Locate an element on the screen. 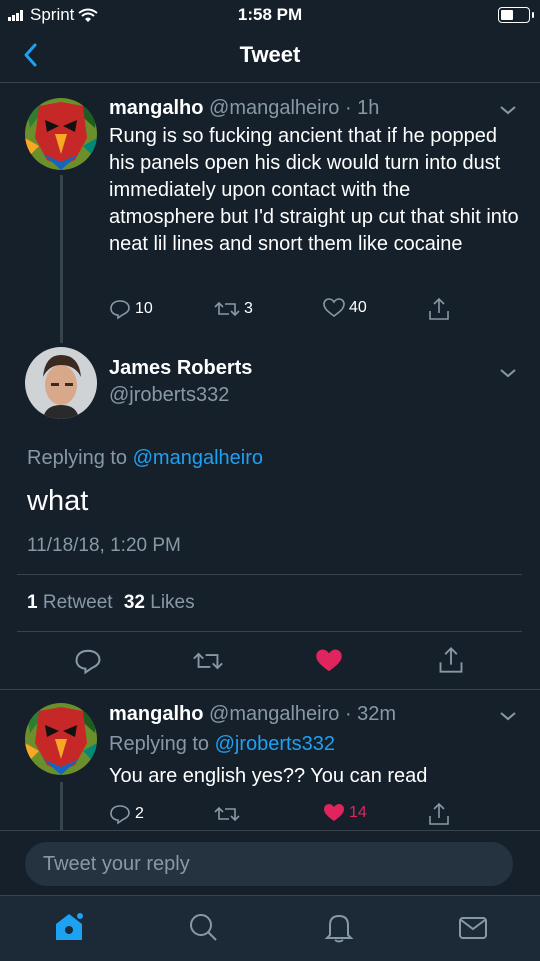  like-total-label: Likes is located at coordinates (172, 602).